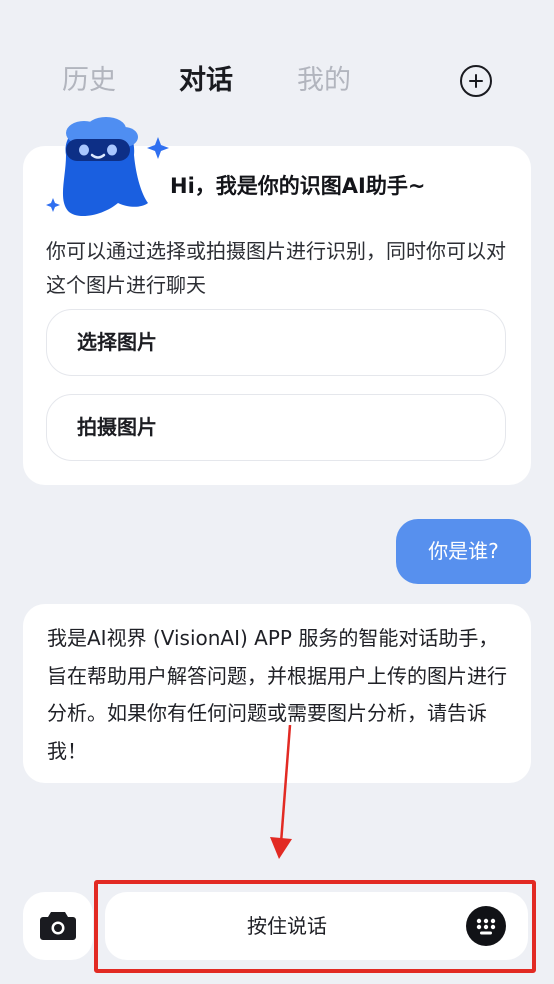  I want to click on welcome-title: Hi，我是你的识图AI助手~, so click(298, 186).